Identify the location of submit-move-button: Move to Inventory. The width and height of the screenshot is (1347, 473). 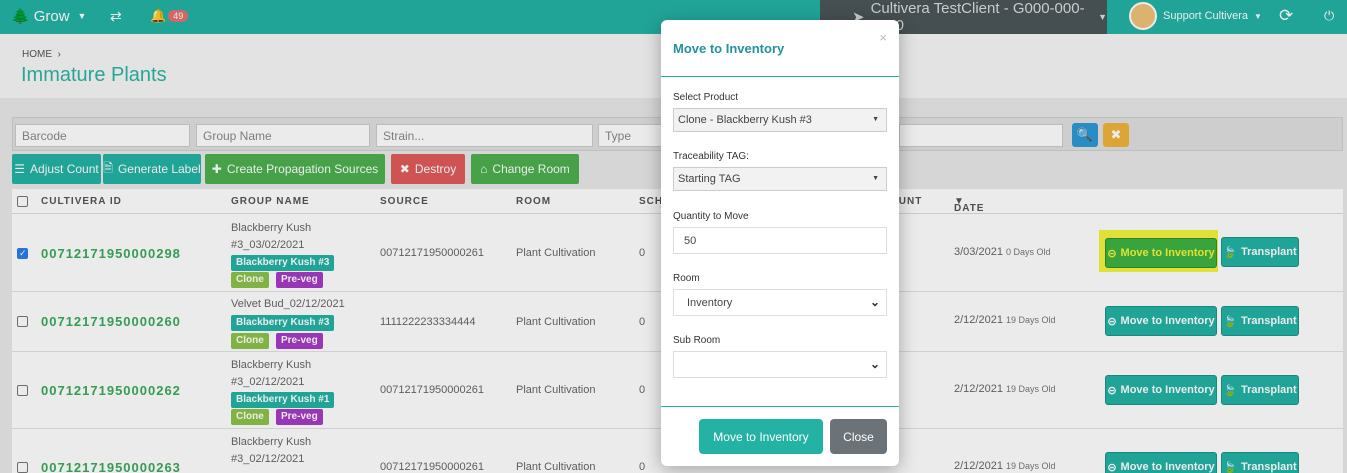
(761, 436).